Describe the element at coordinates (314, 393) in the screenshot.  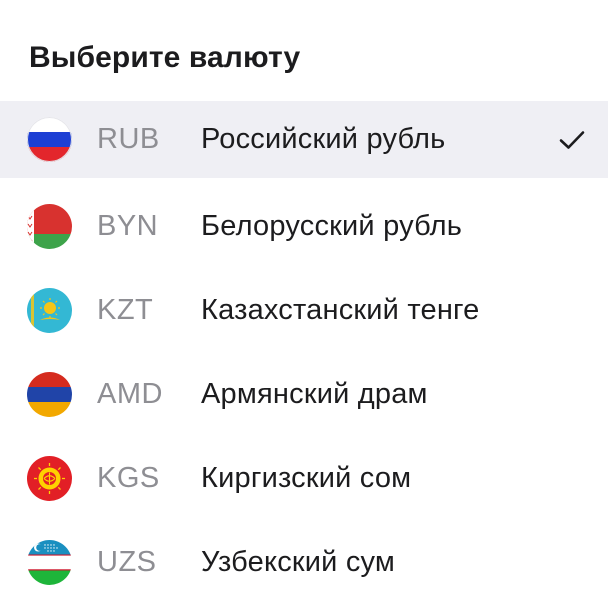
I see `currency-name: Армянский драм` at that location.